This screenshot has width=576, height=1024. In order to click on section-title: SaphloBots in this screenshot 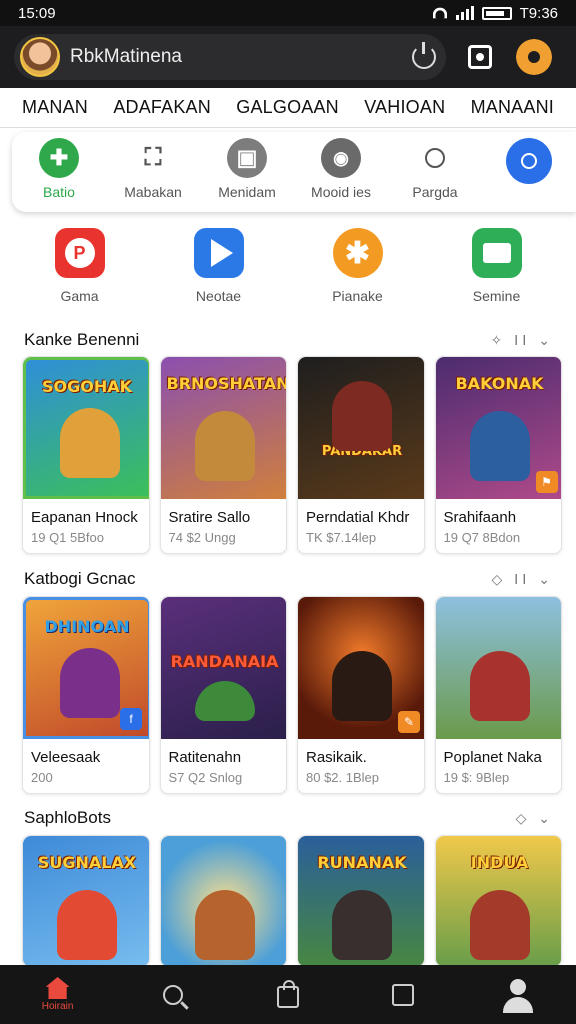, I will do `click(67, 817)`.